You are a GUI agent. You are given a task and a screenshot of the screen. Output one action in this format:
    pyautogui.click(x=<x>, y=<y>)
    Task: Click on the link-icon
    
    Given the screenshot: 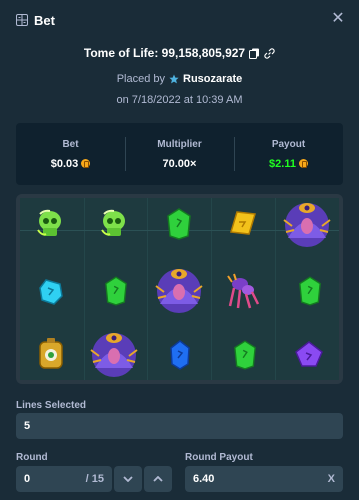 What is the action you would take?
    pyautogui.click(x=269, y=53)
    